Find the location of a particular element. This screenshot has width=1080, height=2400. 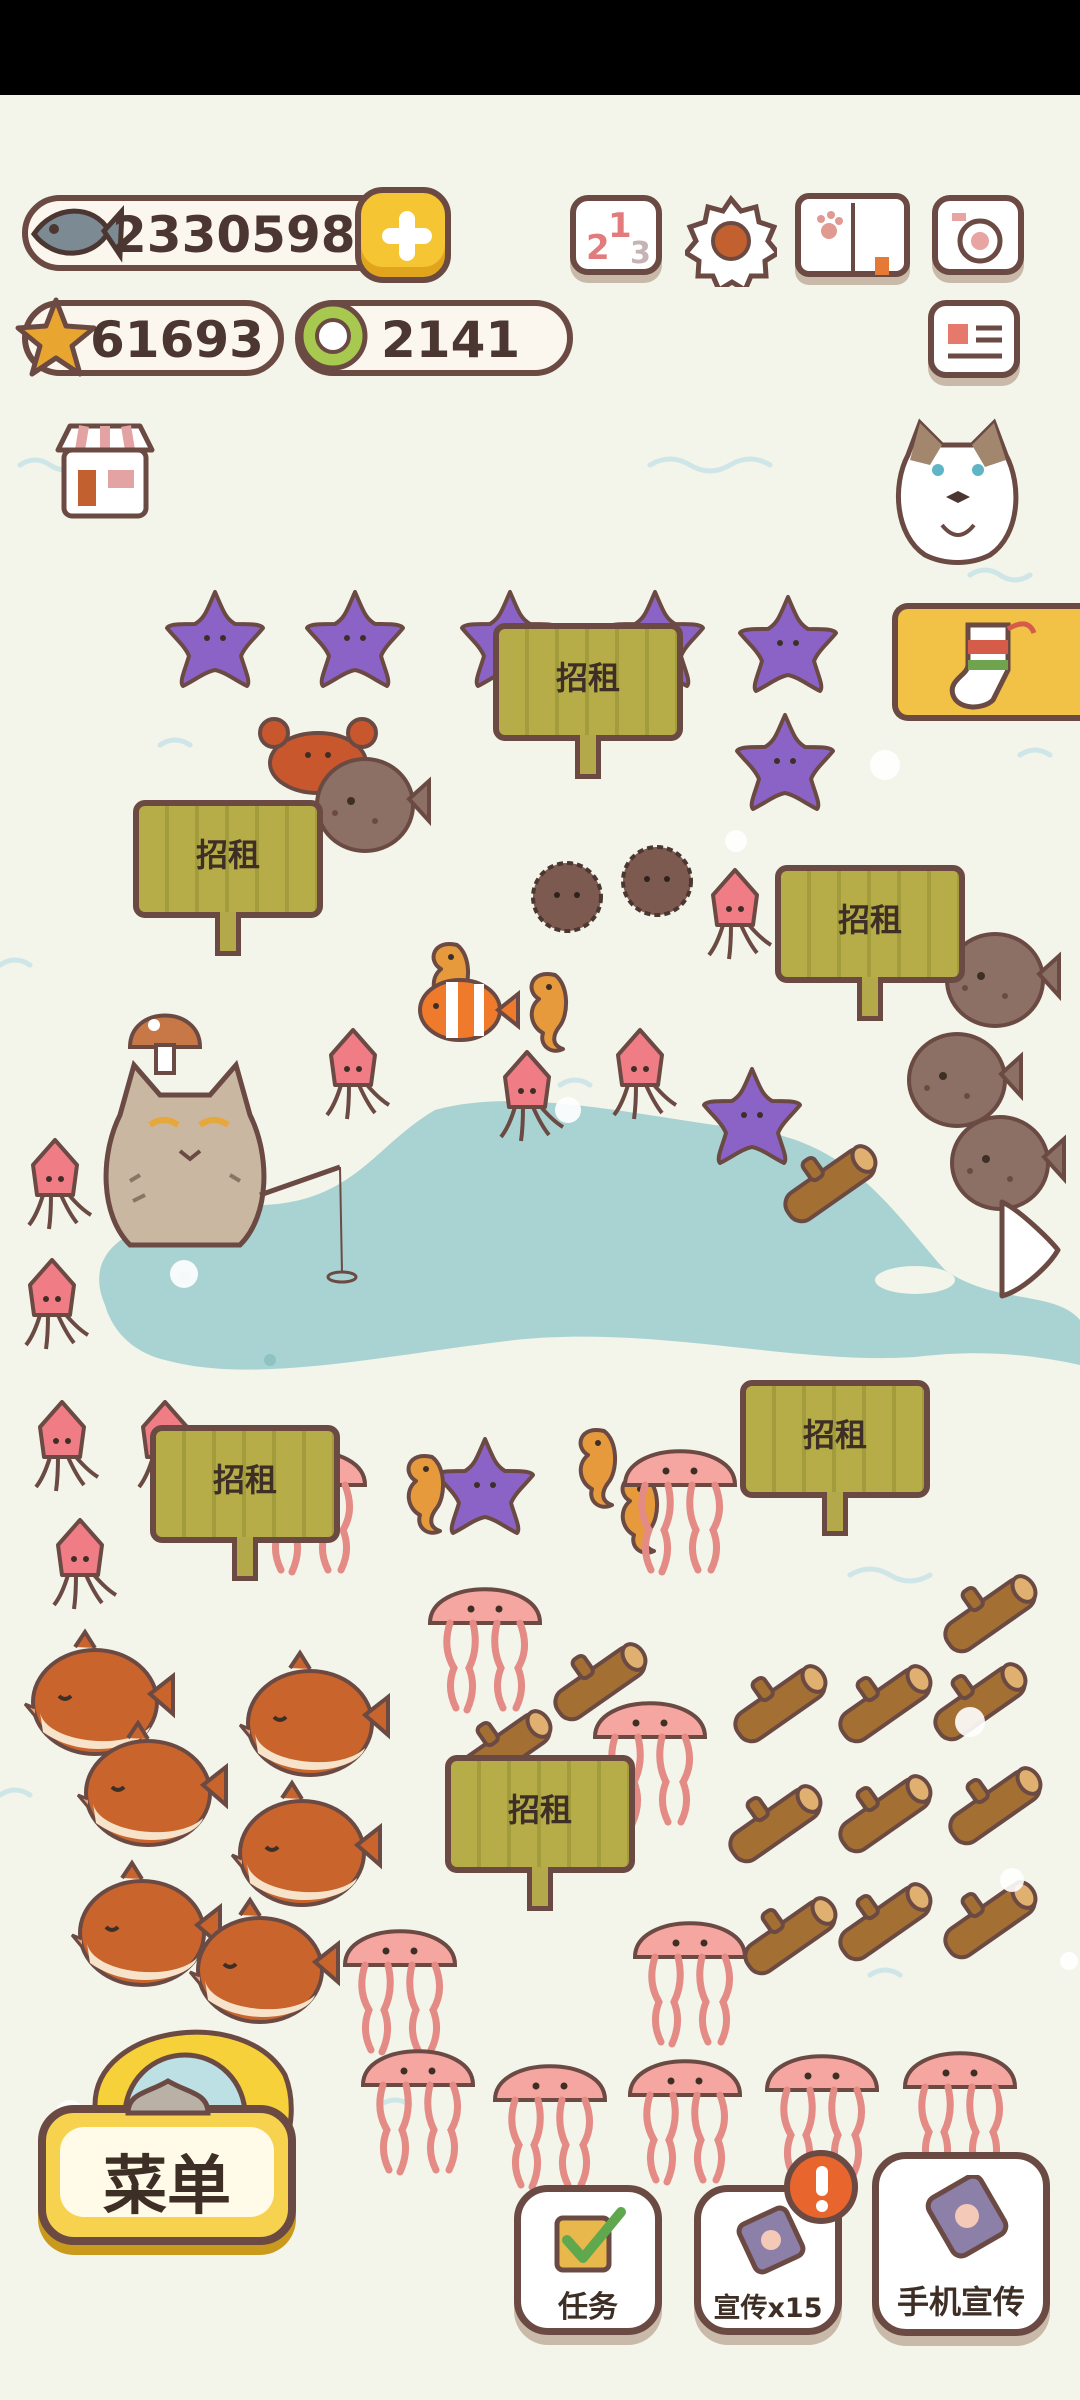

clipboard-clip-icon is located at coordinates (168, 2097).